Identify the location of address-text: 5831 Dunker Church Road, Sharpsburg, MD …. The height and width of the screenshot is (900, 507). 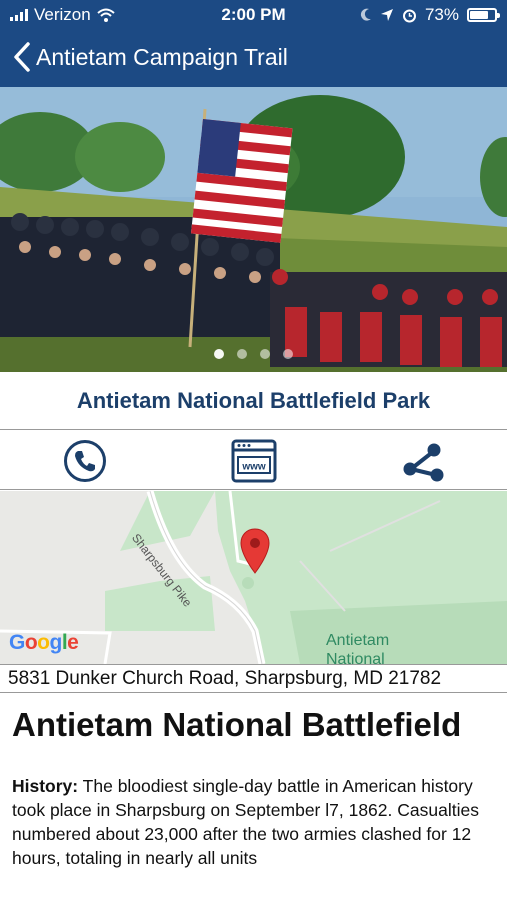
(253, 678).